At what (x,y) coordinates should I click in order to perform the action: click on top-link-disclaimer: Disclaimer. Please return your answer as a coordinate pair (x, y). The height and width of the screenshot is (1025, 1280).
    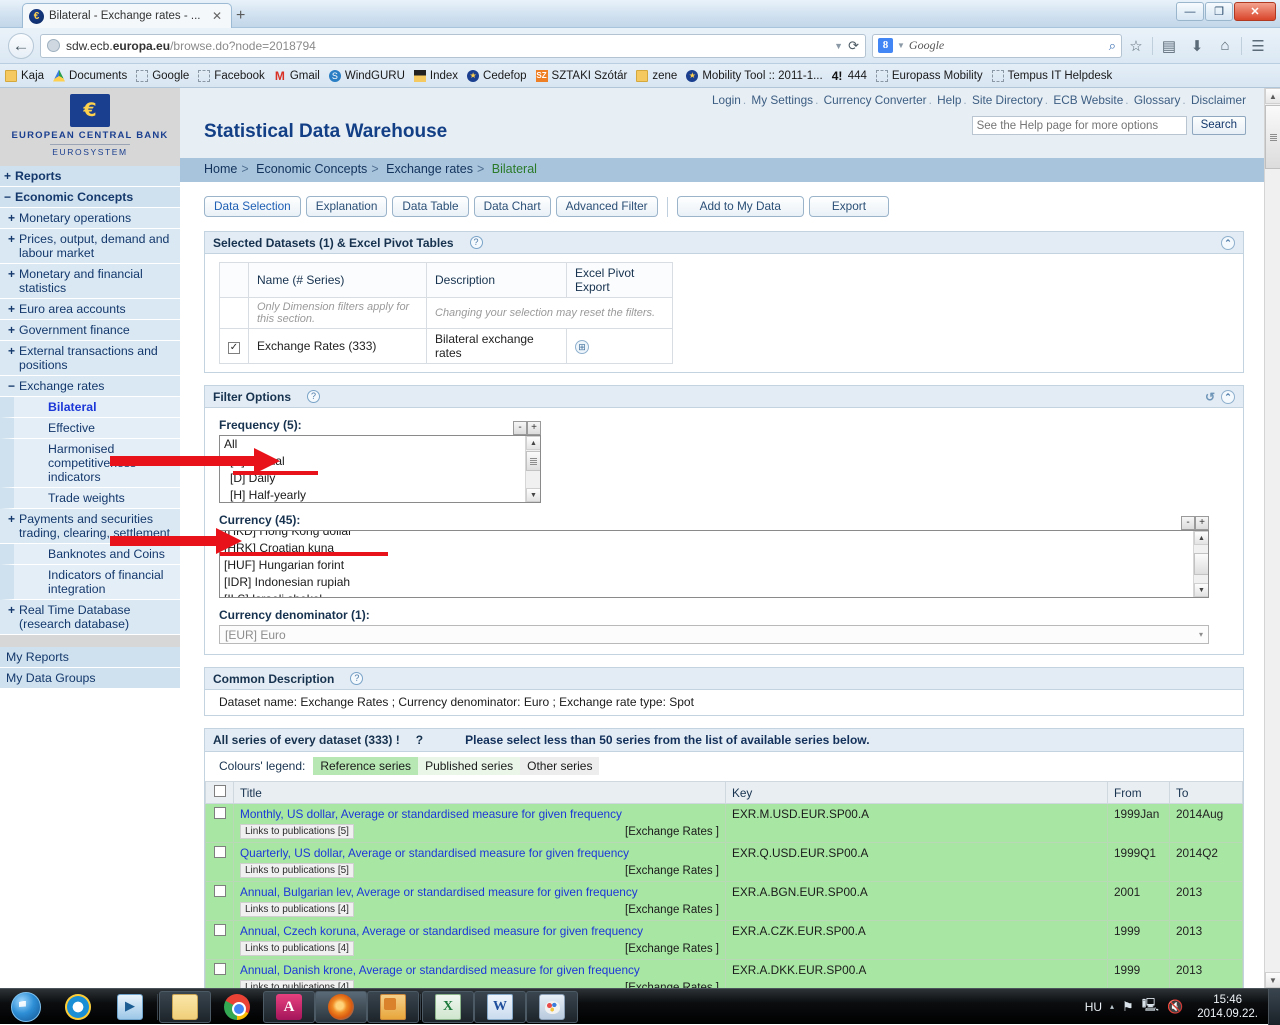
    Looking at the image, I should click on (1218, 100).